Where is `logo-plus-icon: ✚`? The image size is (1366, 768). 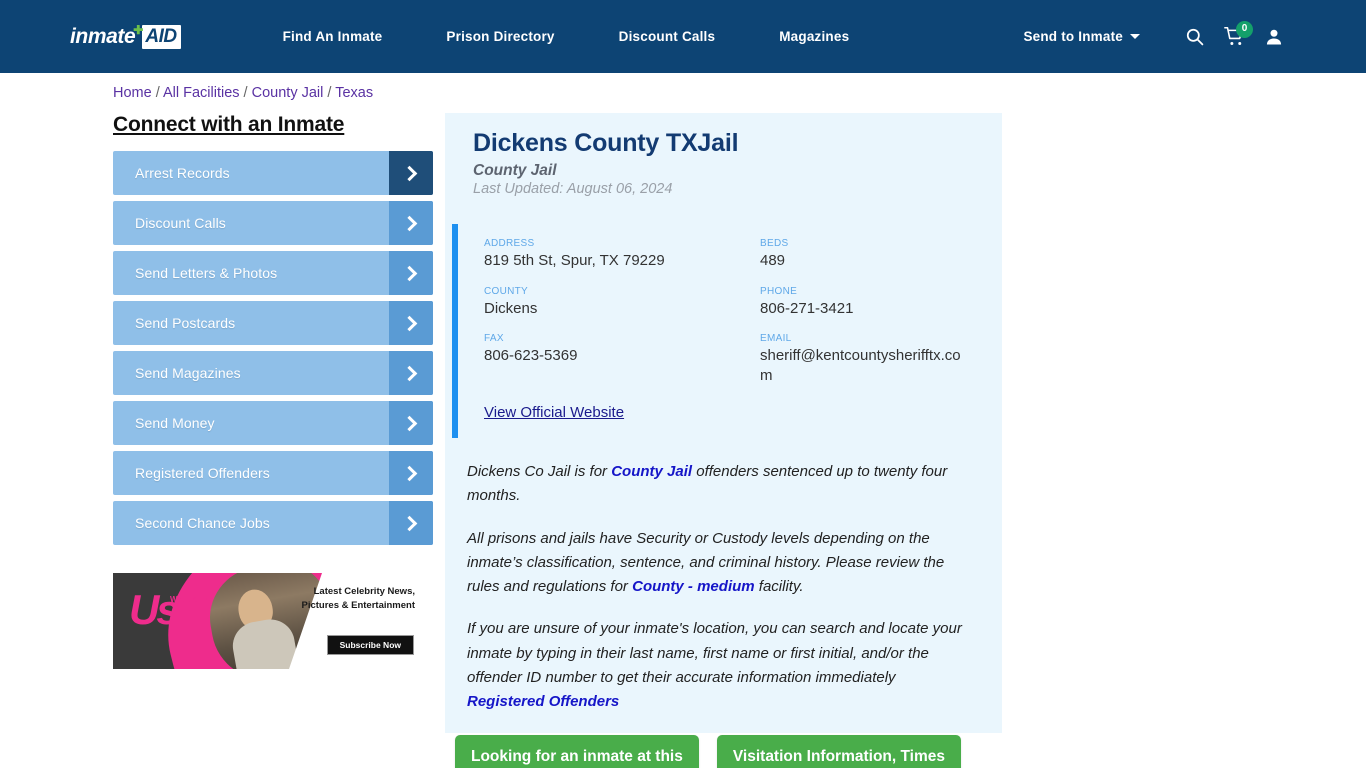
logo-plus-icon: ✚ is located at coordinates (138, 29).